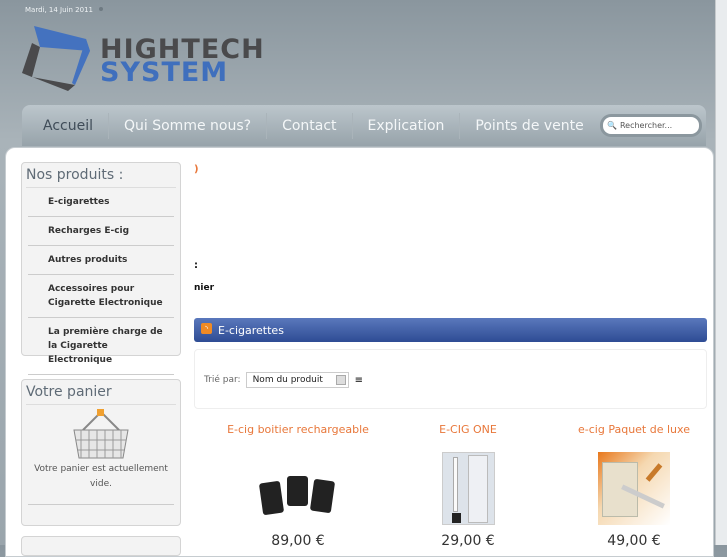 The height and width of the screenshot is (557, 727). I want to click on nav-accueil: Accueil, so click(68, 125).